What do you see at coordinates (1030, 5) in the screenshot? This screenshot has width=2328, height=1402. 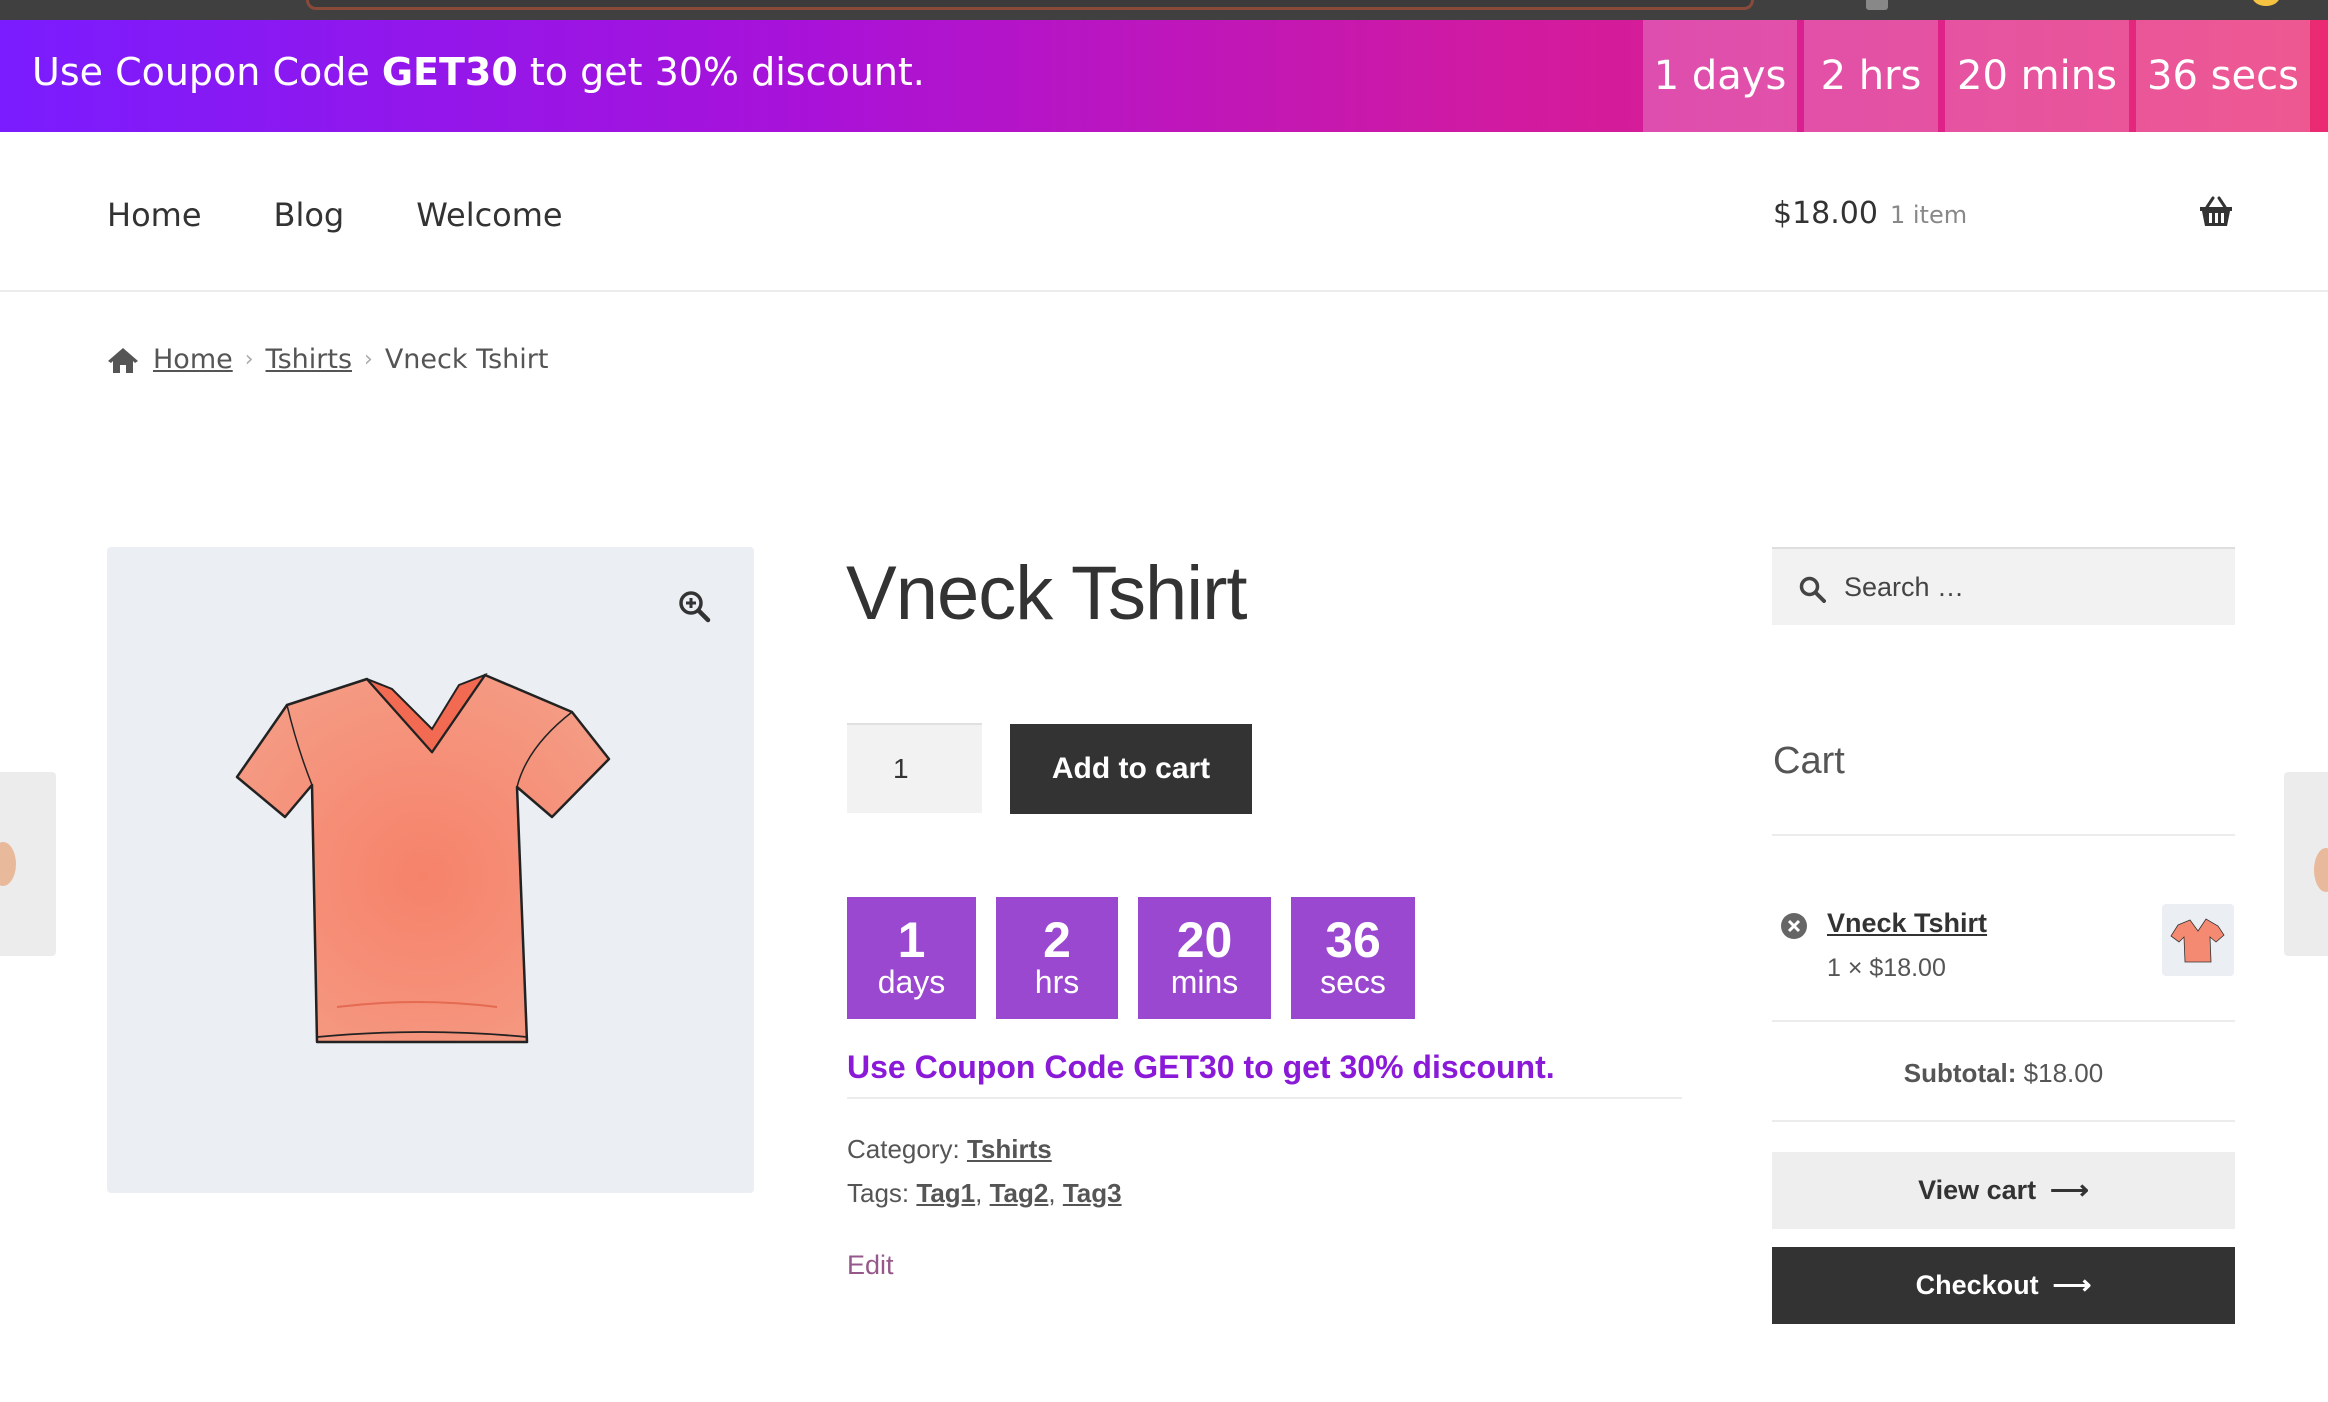 I see `address-bar-edge` at bounding box center [1030, 5].